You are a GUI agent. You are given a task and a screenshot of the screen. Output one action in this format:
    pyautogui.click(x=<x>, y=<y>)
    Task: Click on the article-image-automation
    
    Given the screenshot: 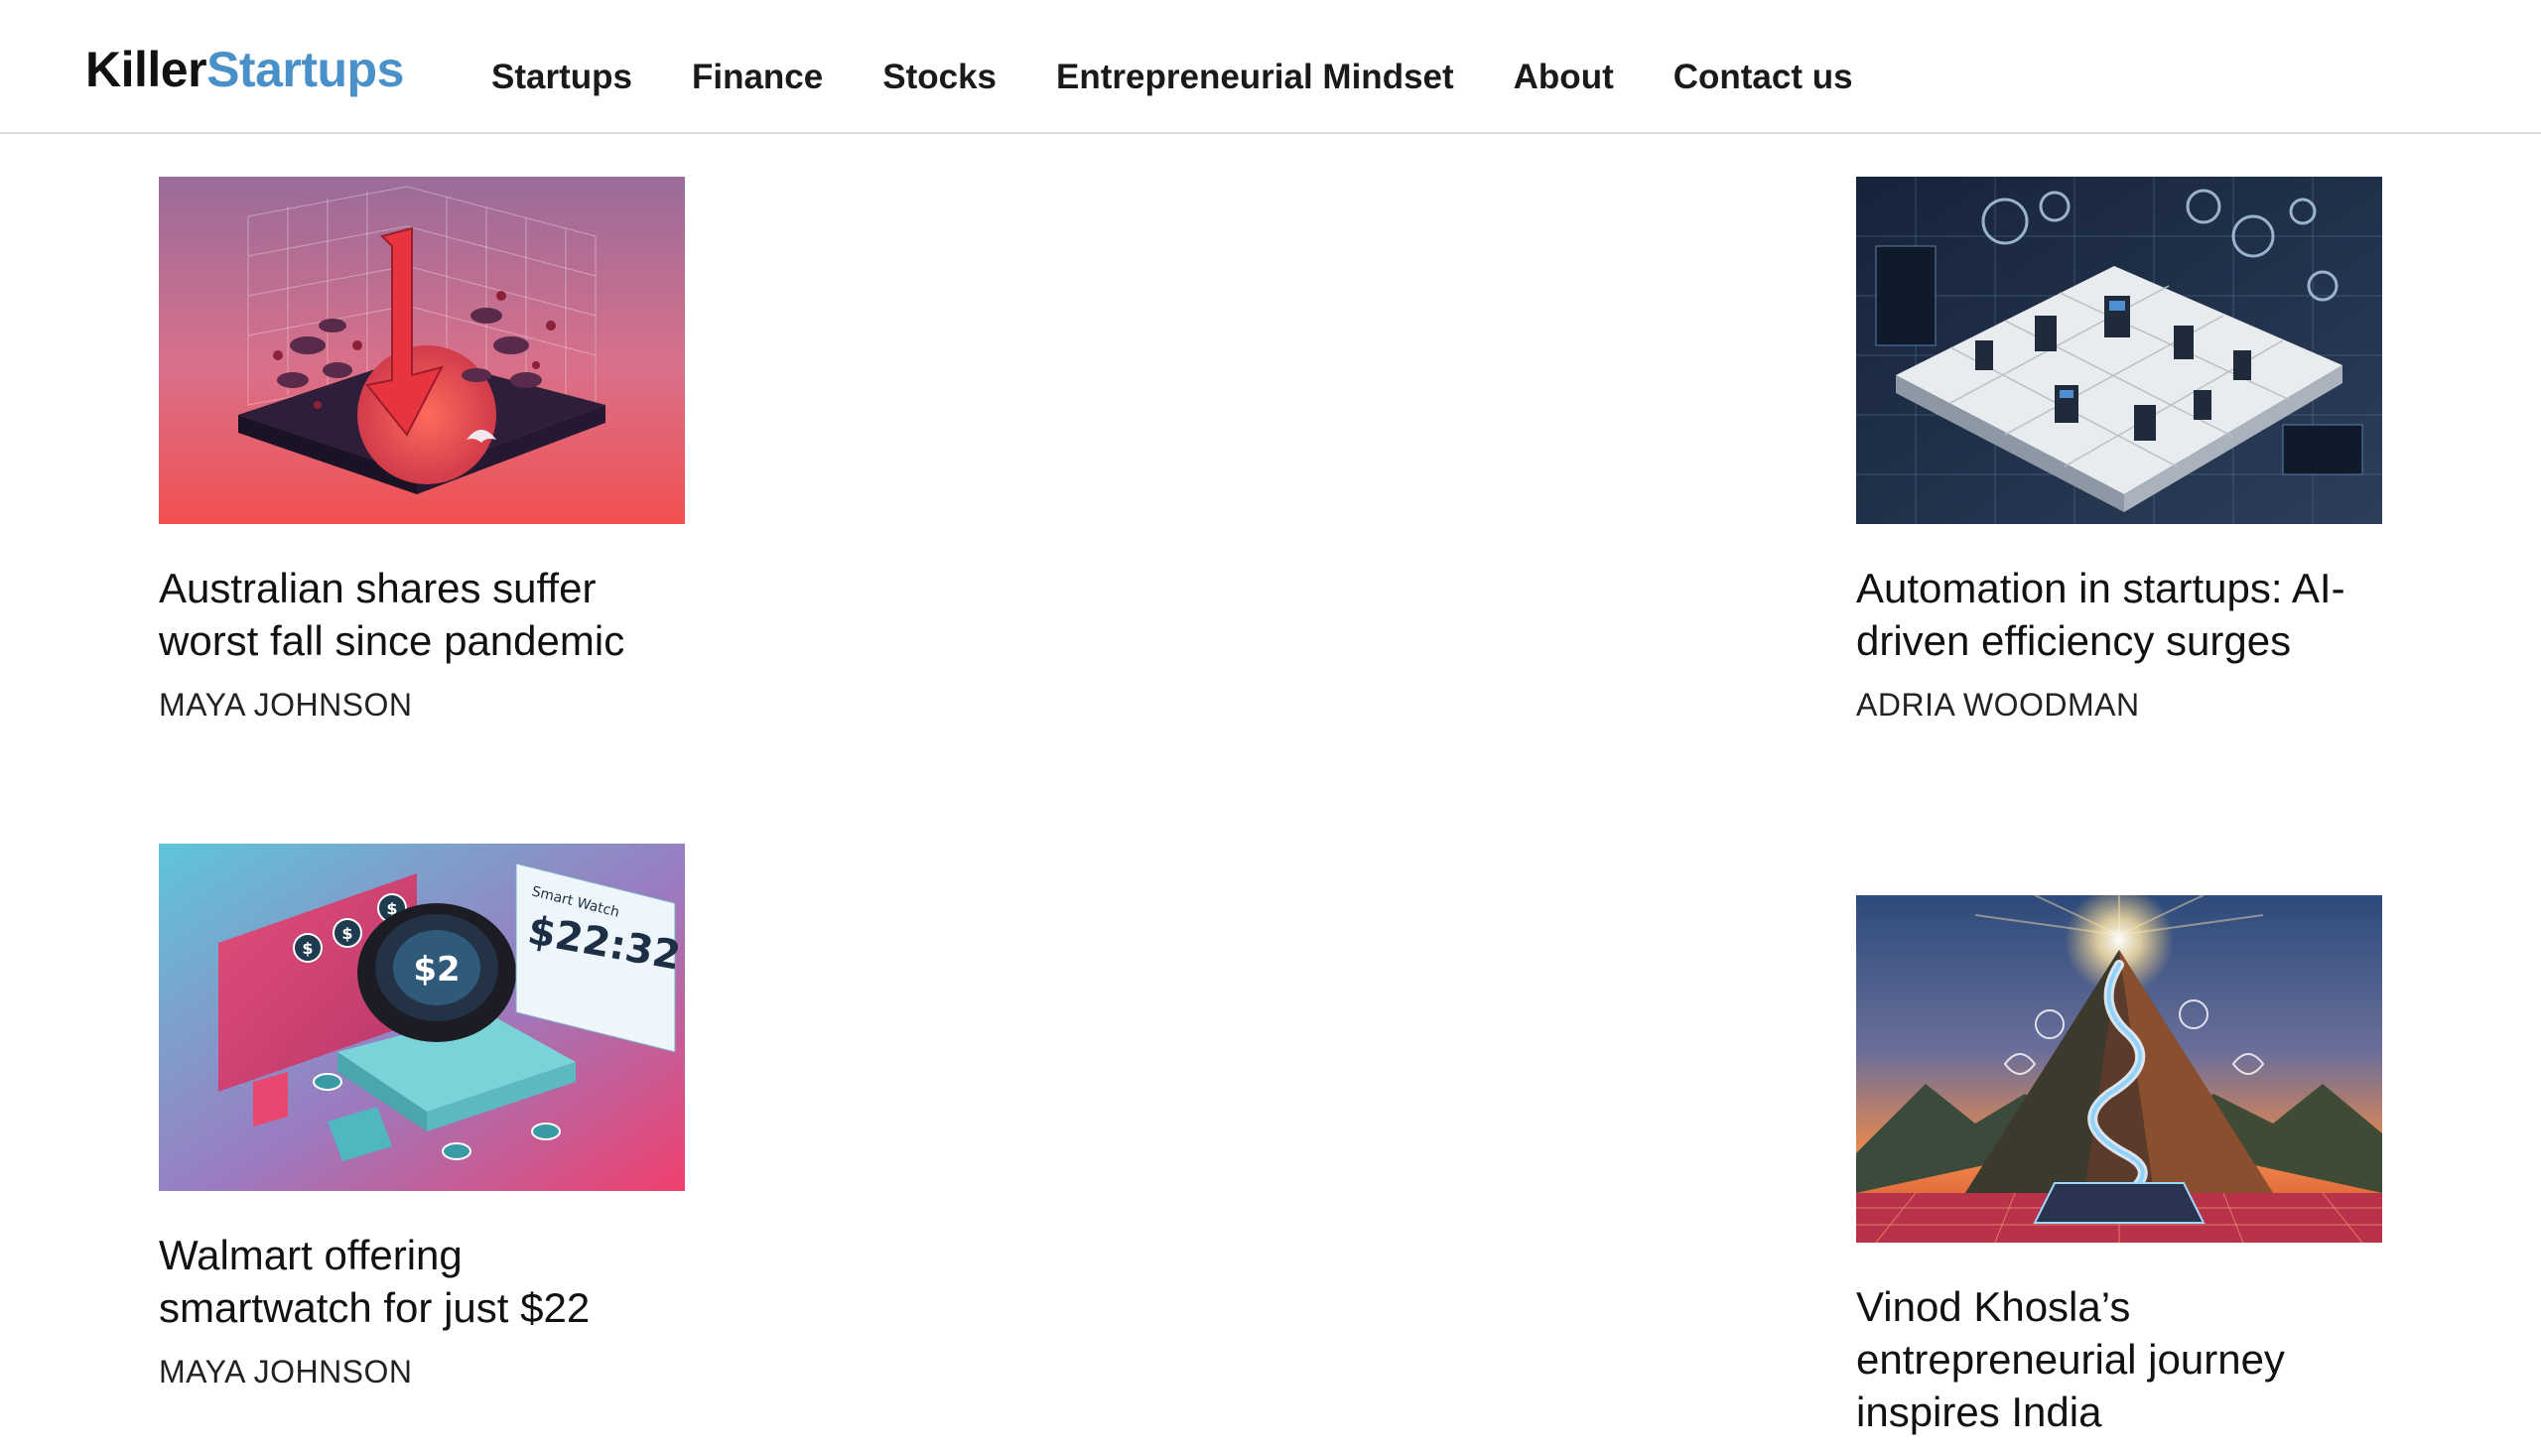 What is the action you would take?
    pyautogui.click(x=2119, y=350)
    